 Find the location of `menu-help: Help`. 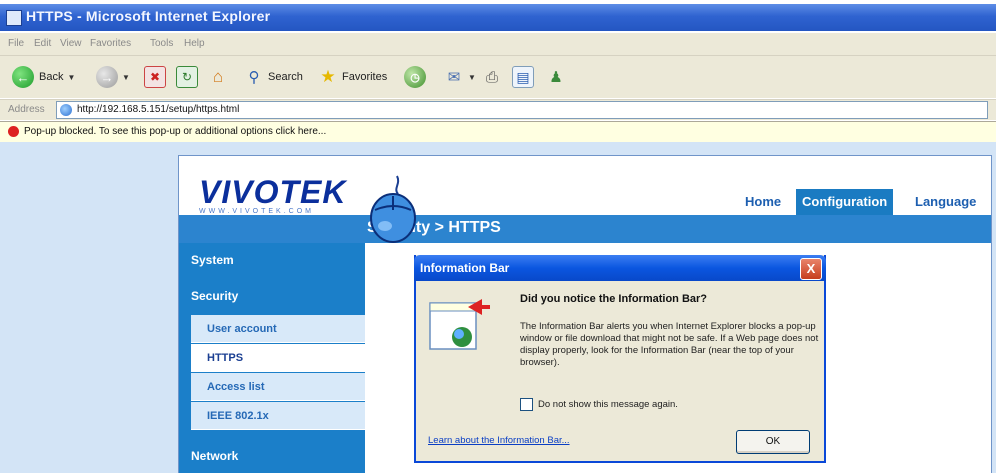

menu-help: Help is located at coordinates (194, 43).